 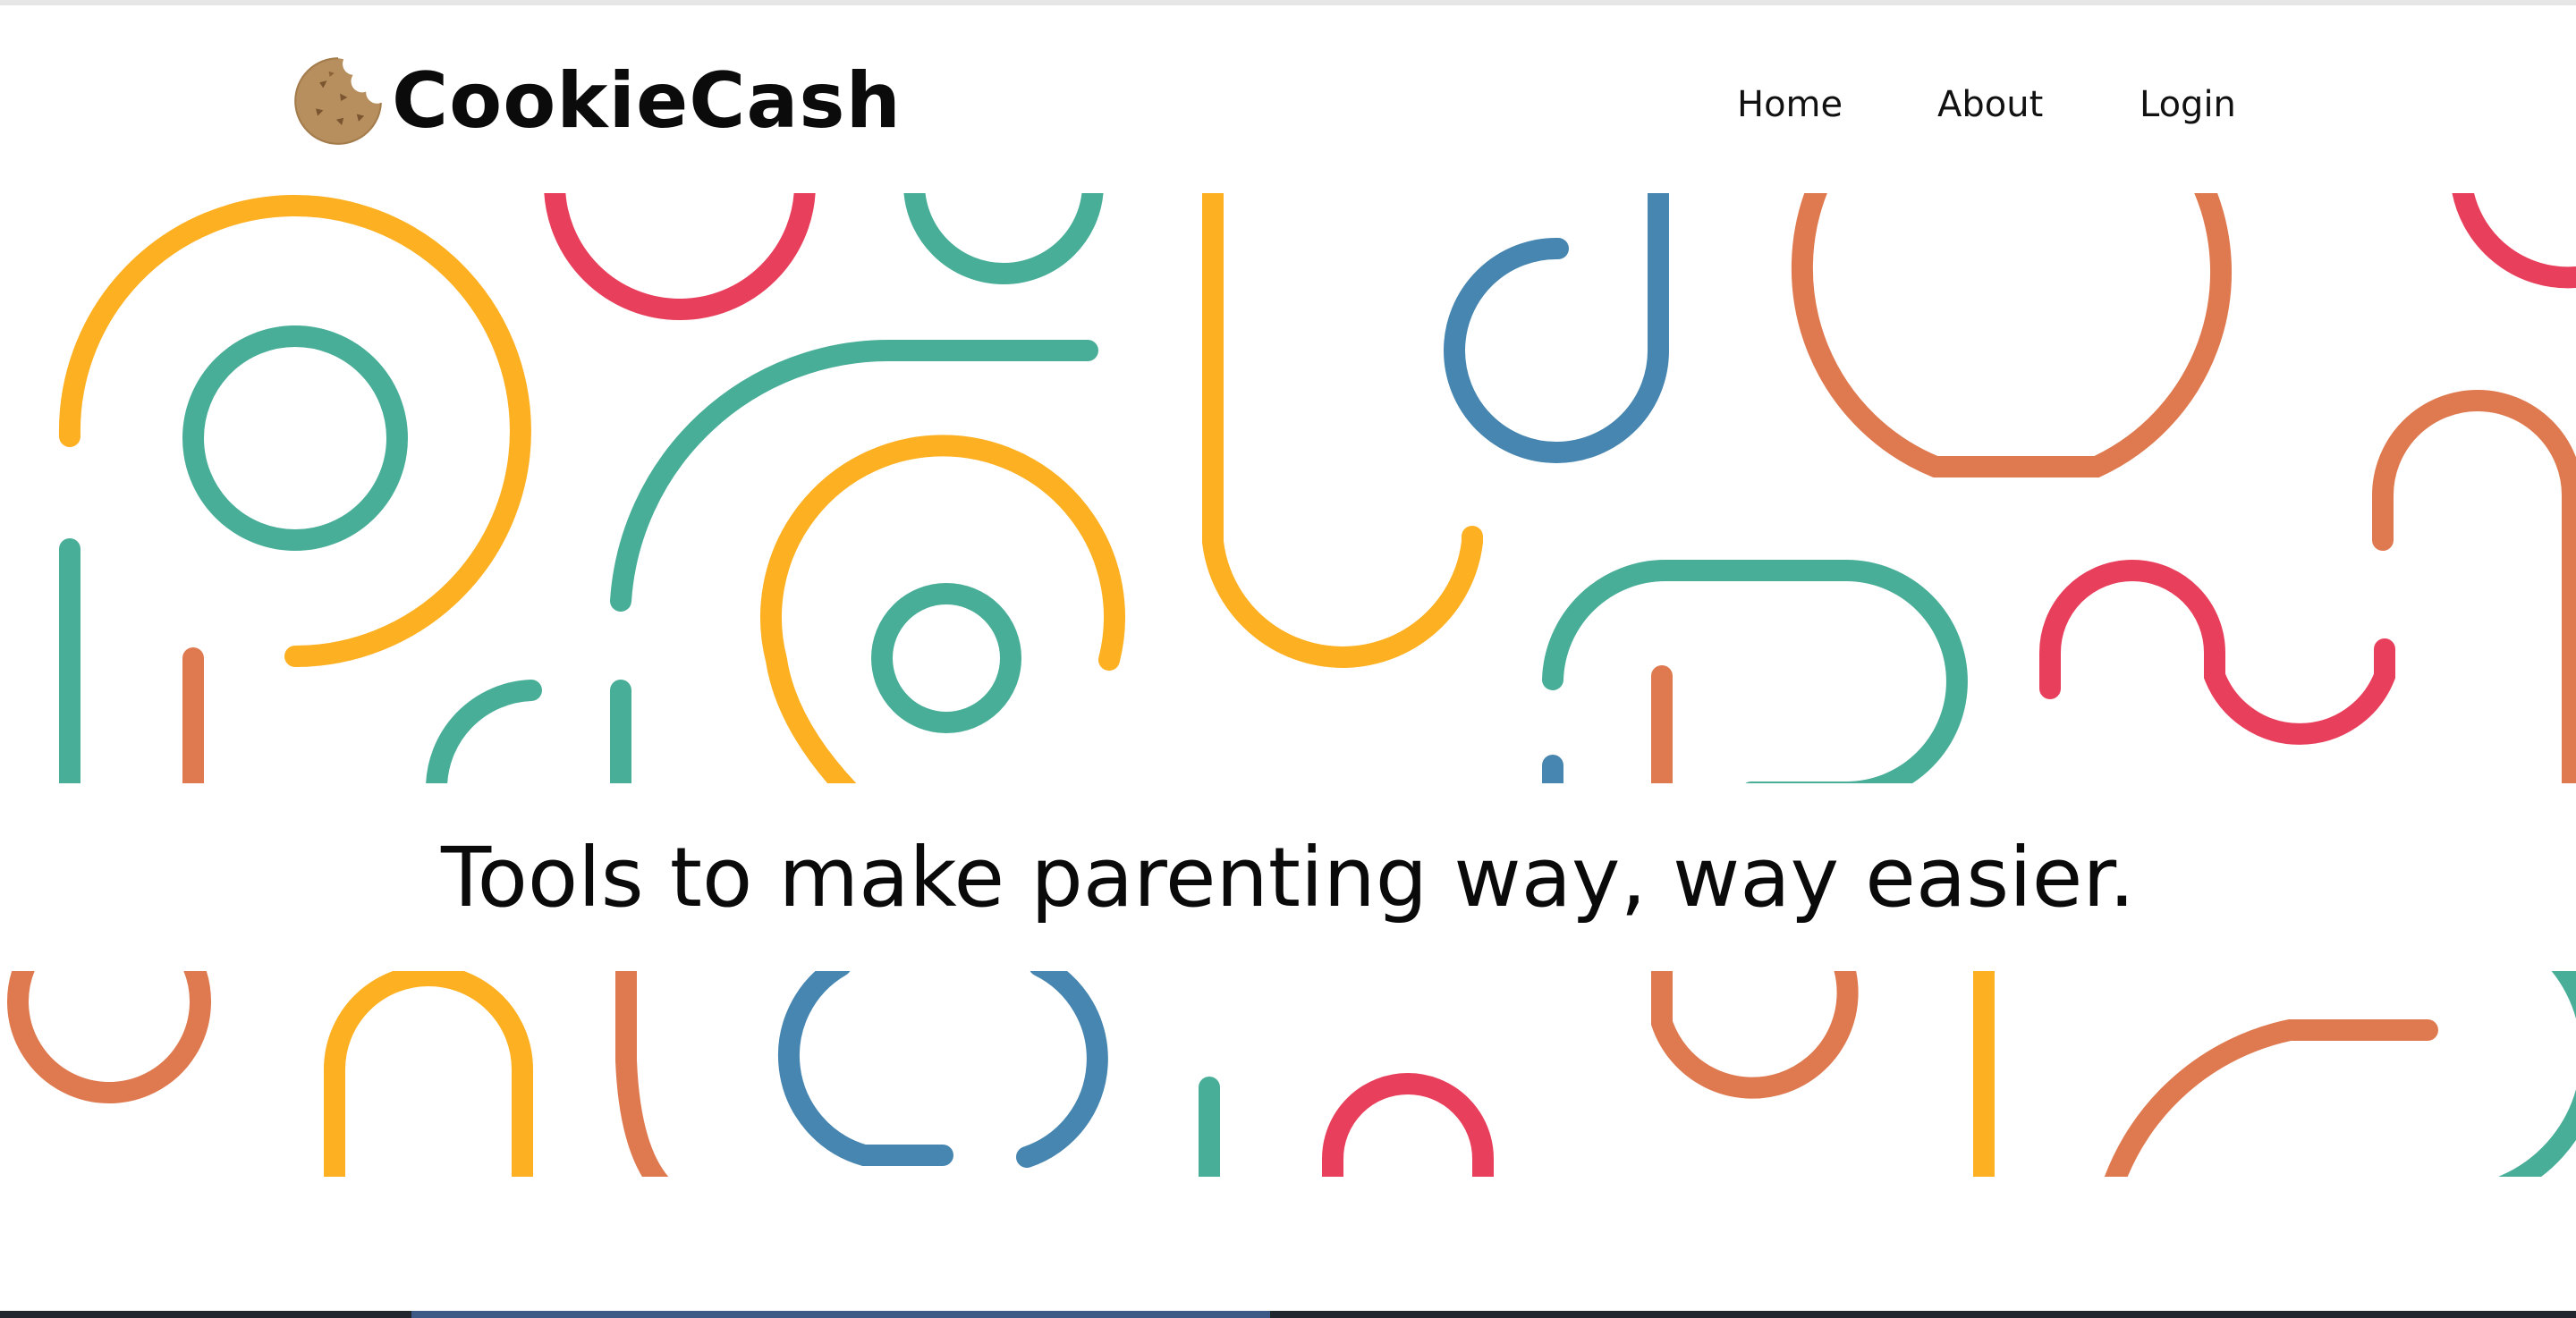 I want to click on hero-tagline: Tools to make parenting way, way easier., so click(x=1288, y=877).